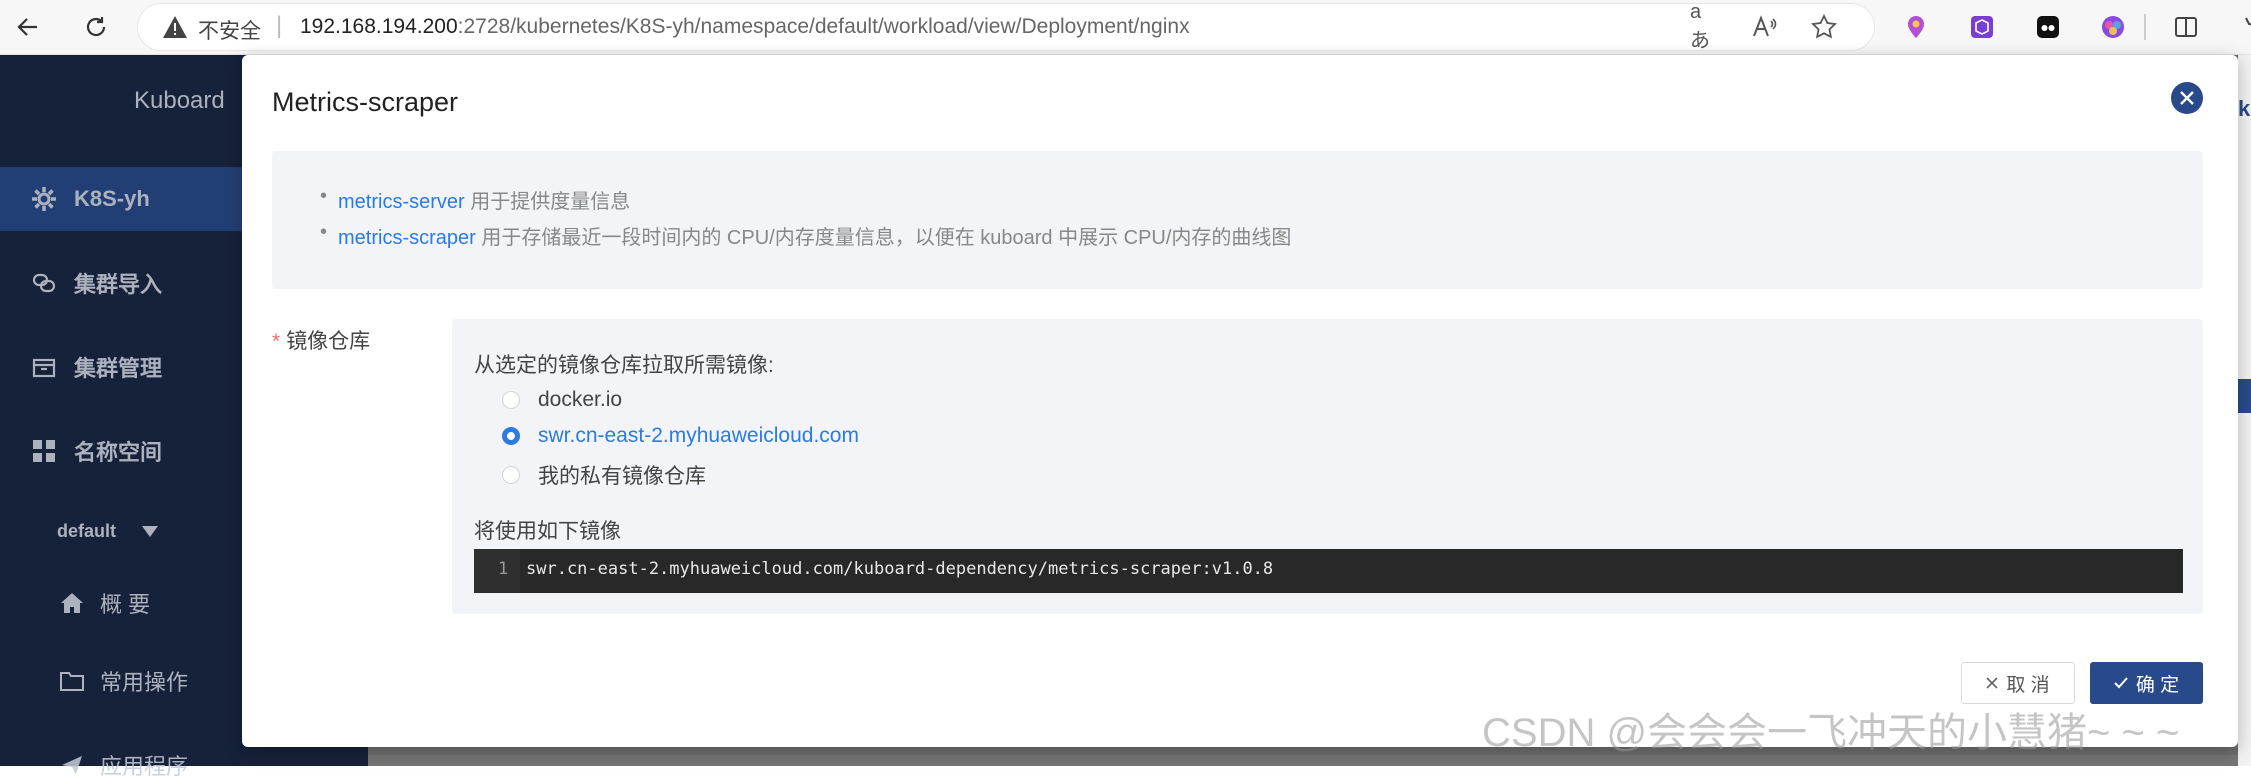  I want to click on radio-label: docker.io, so click(580, 399).